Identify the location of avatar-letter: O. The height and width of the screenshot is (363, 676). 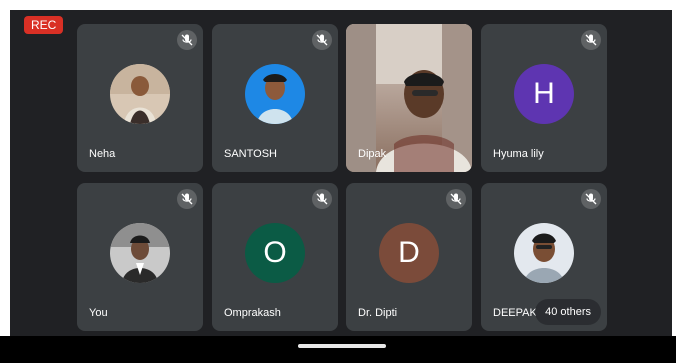
(275, 252).